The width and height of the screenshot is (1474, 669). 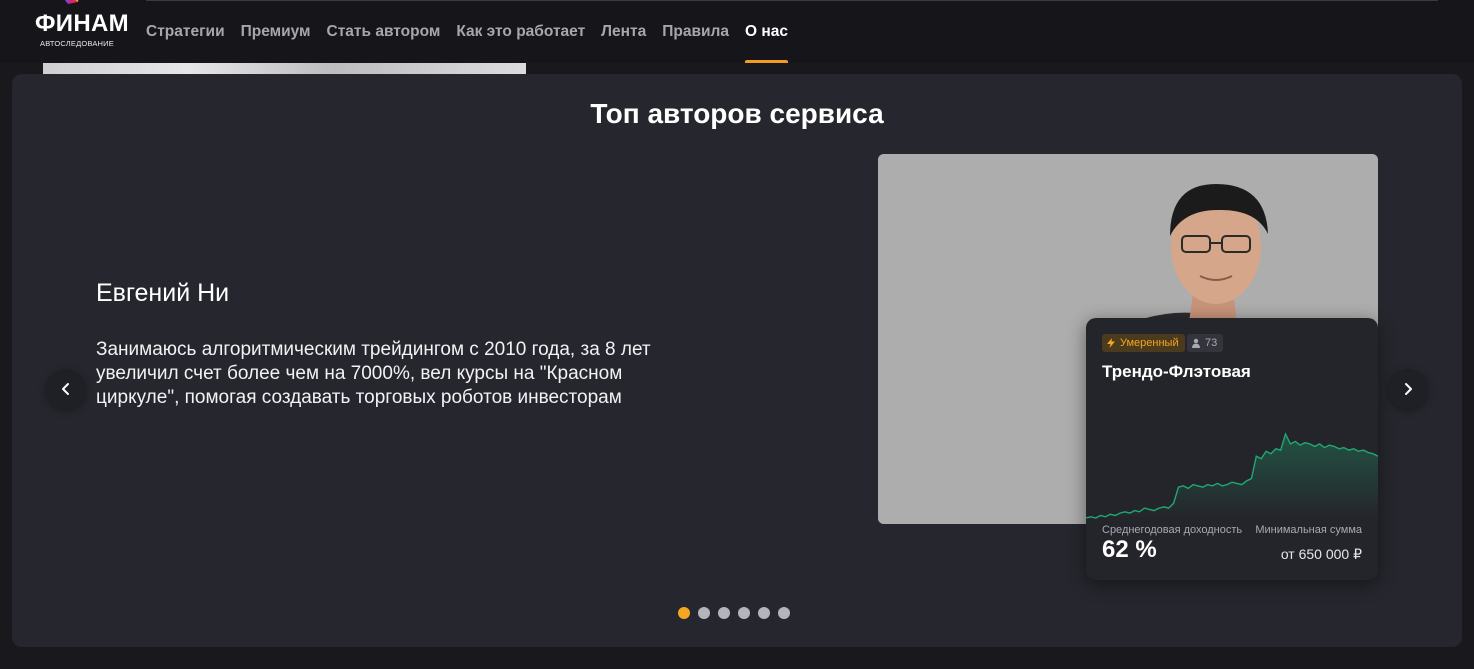 I want to click on yield-label: Среднегодовая доходность, so click(x=1172, y=530).